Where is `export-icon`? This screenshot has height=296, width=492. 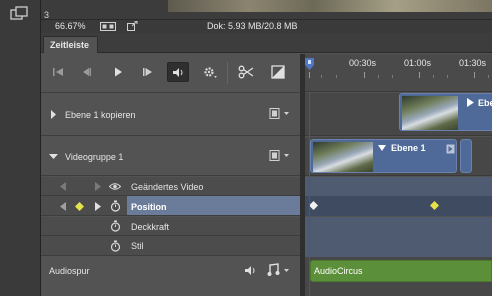 export-icon is located at coordinates (132, 25).